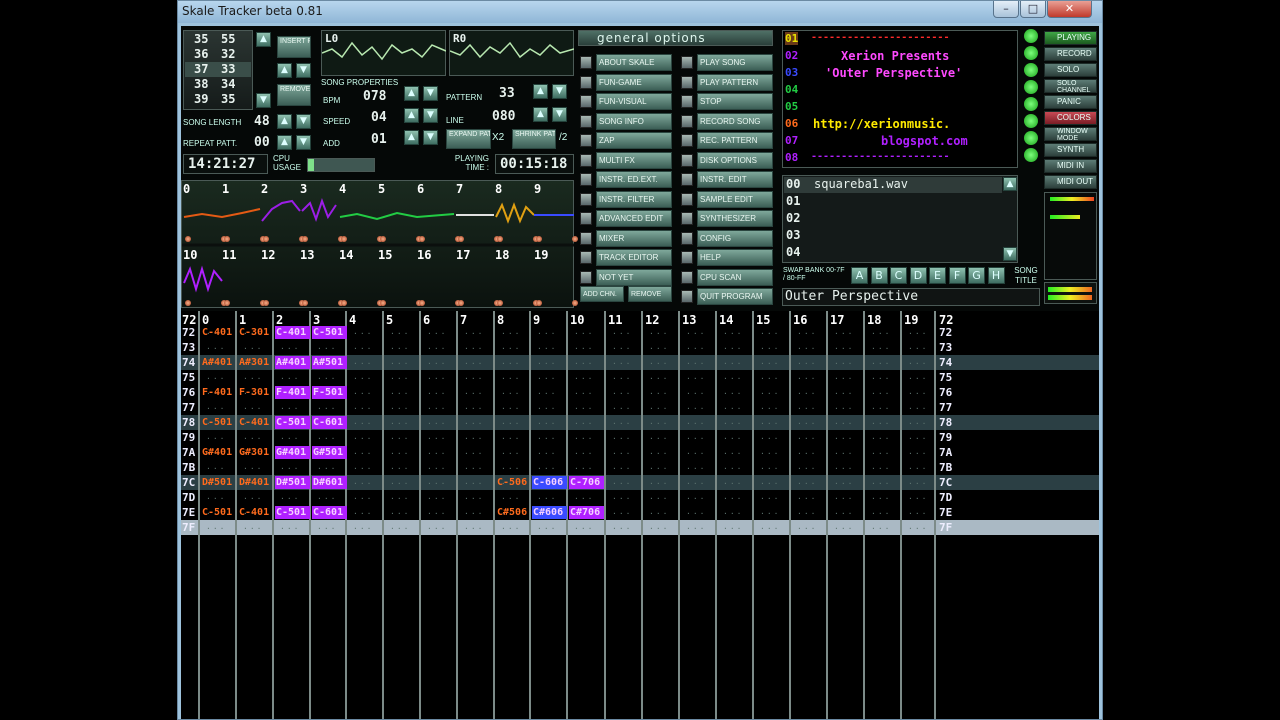  Describe the element at coordinates (791, 140) in the screenshot. I see `instrument-number: 07` at that location.